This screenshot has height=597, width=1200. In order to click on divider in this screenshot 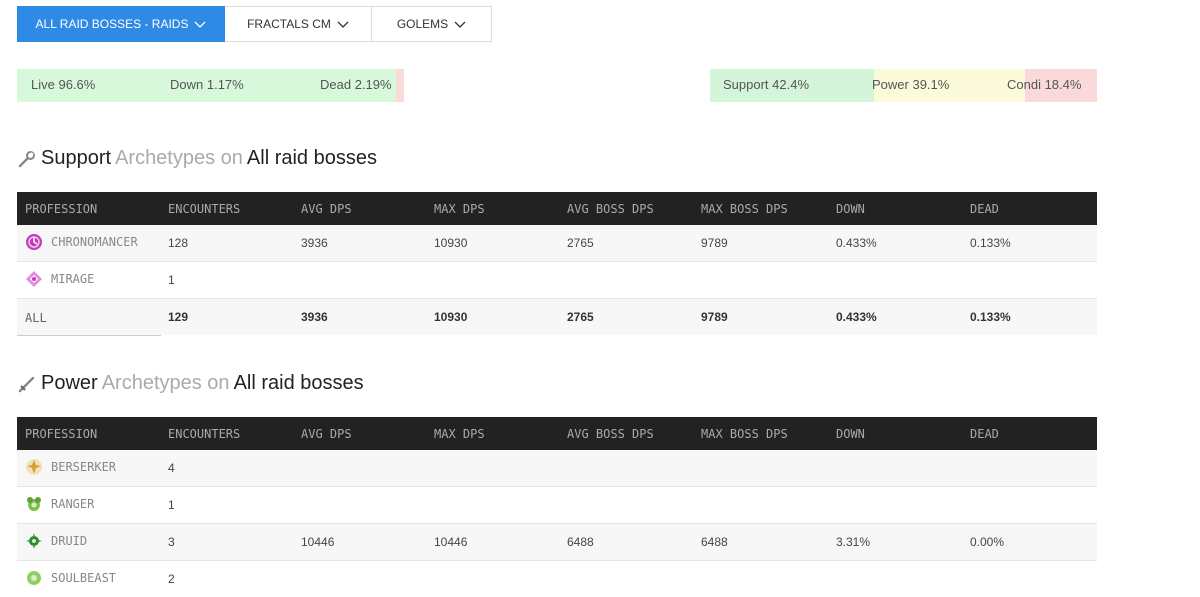, I will do `click(89, 335)`.